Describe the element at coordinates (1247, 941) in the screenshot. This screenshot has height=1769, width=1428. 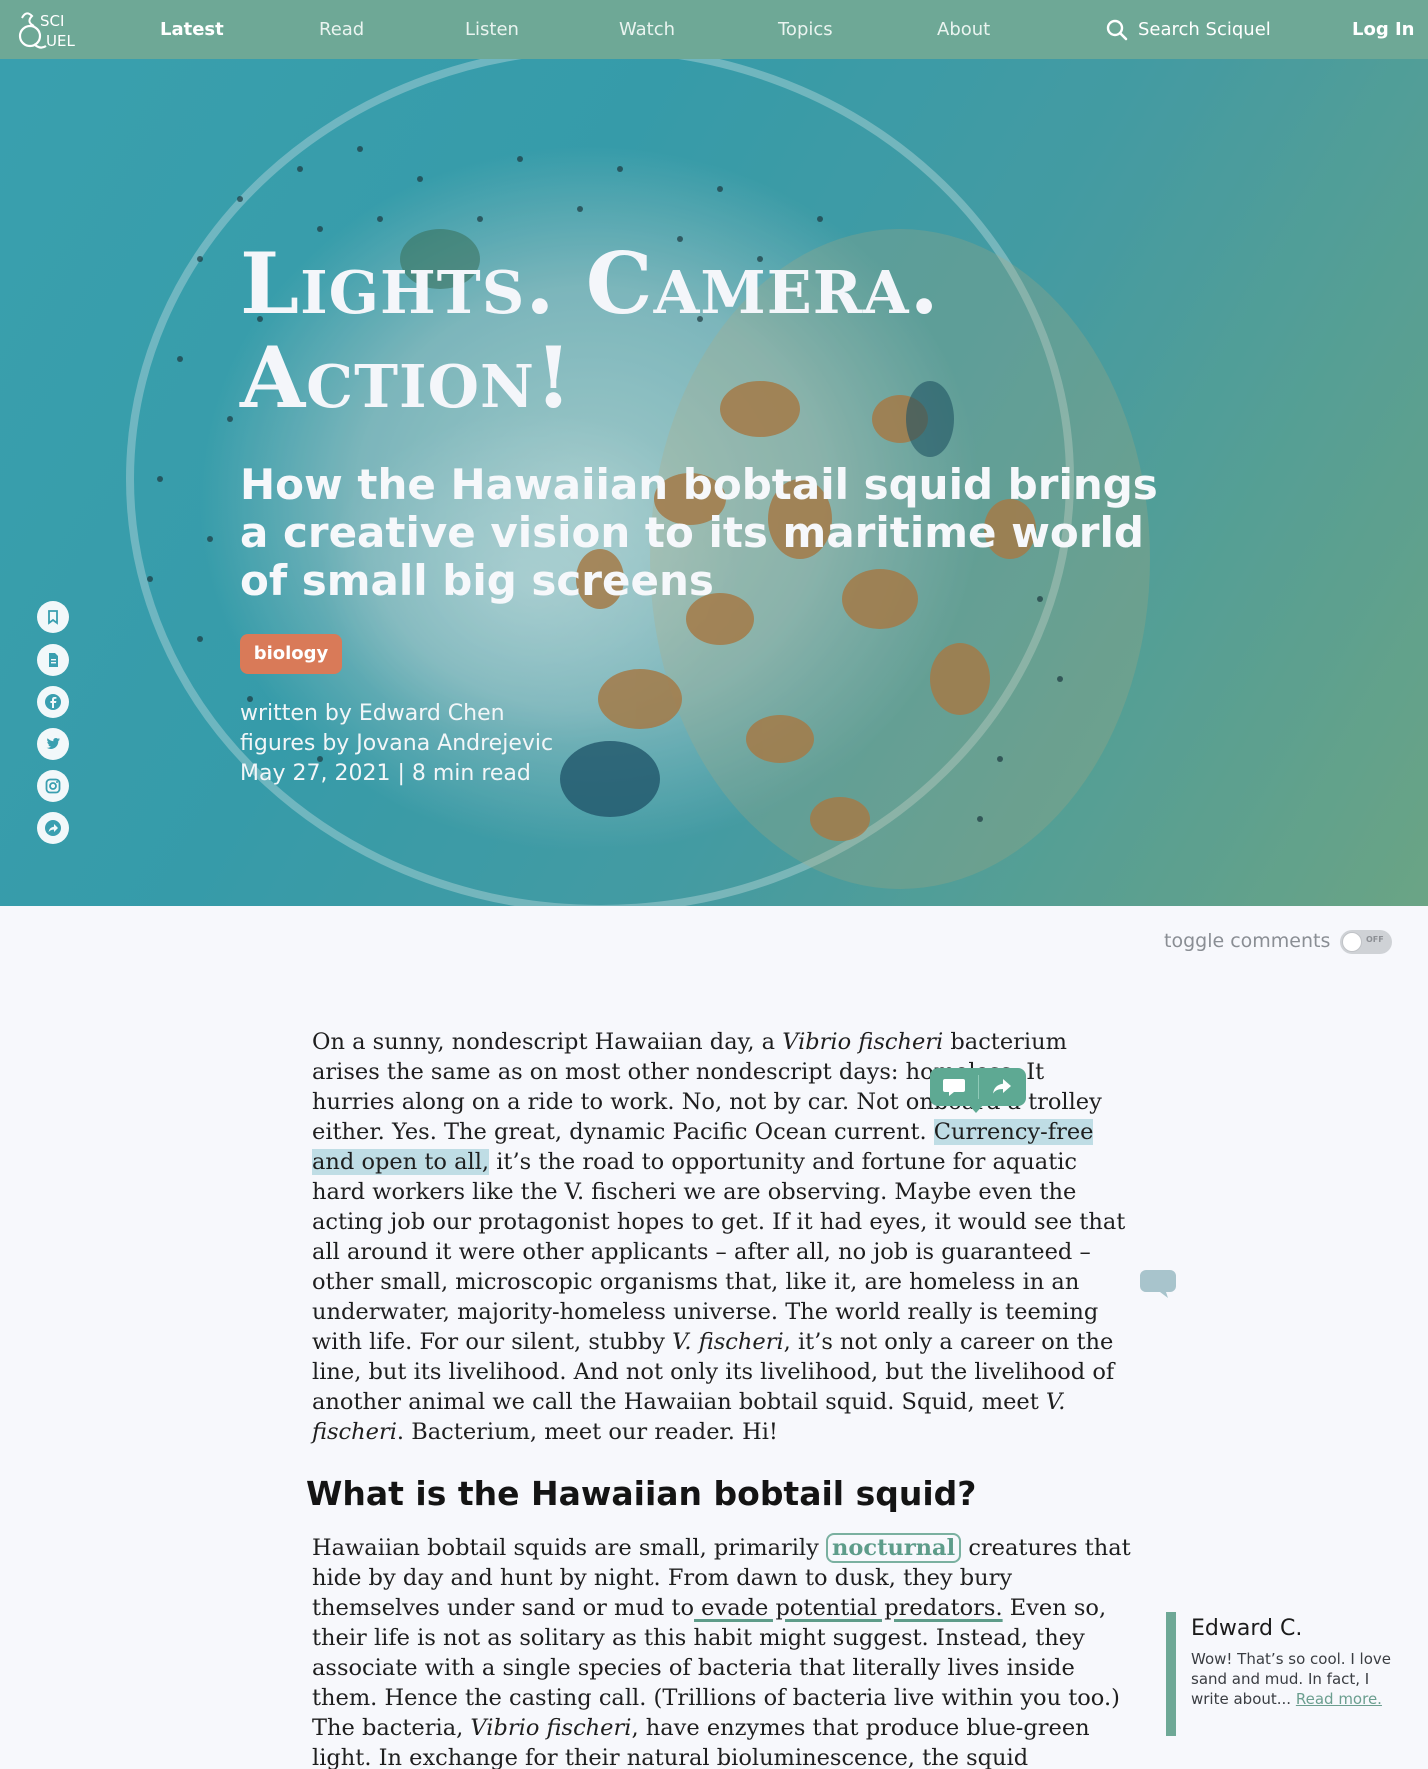
I see `toggle-comments-label: toggle comments` at that location.